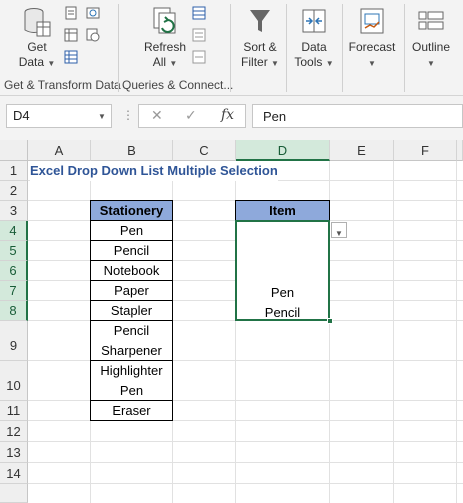  What do you see at coordinates (431, 47) in the screenshot?
I see `outline-label: Outline` at bounding box center [431, 47].